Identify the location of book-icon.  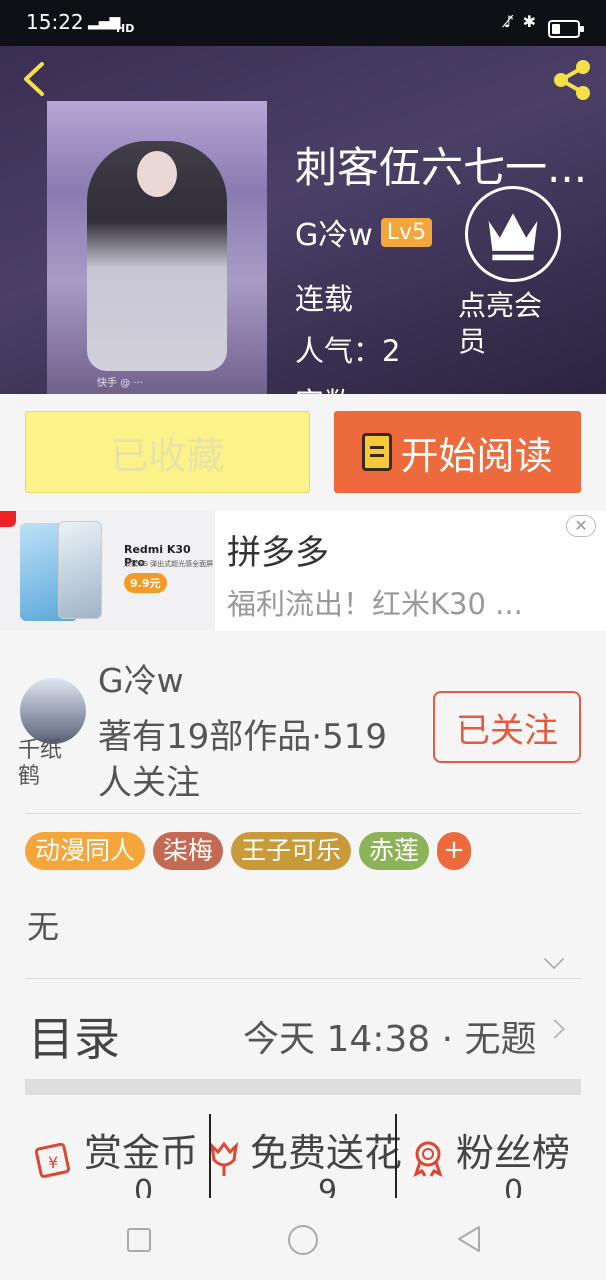
(377, 452).